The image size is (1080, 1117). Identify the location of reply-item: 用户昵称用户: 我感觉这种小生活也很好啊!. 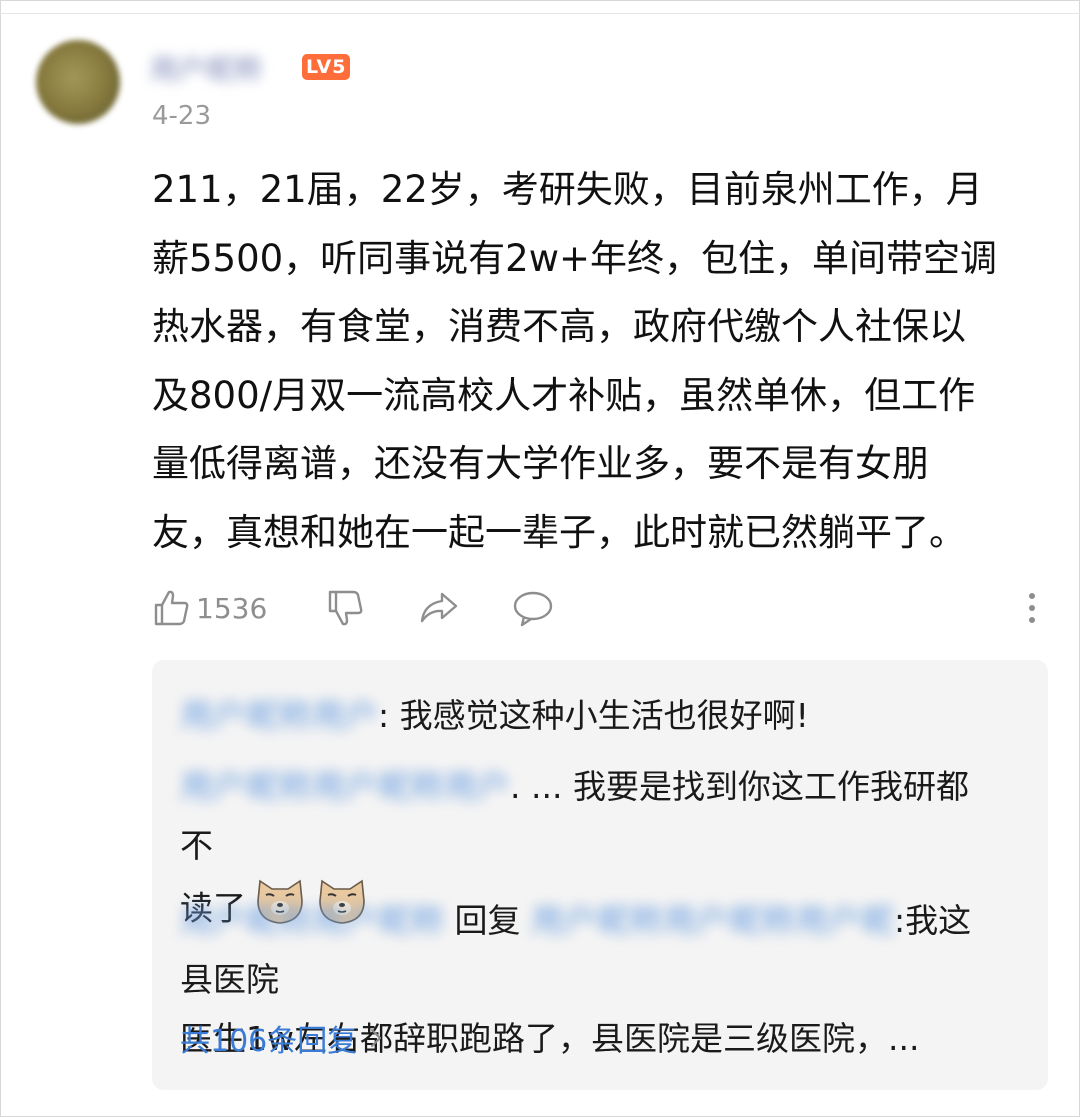
(590, 715).